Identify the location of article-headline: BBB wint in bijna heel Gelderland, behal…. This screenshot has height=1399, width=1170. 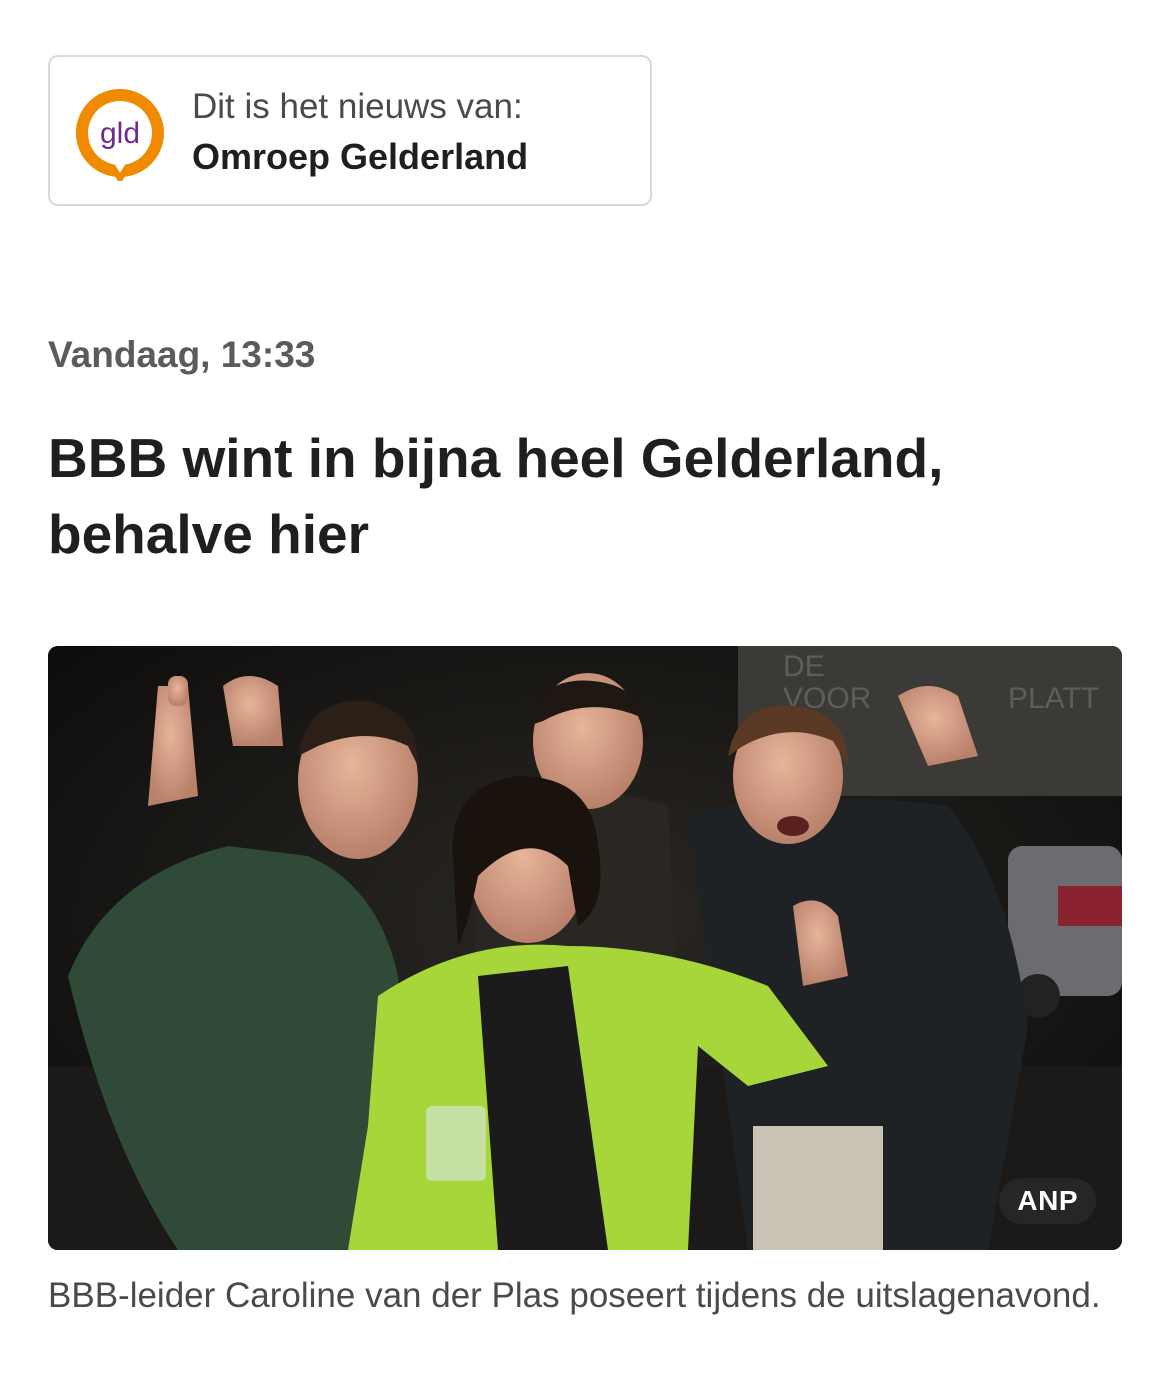
(496, 496).